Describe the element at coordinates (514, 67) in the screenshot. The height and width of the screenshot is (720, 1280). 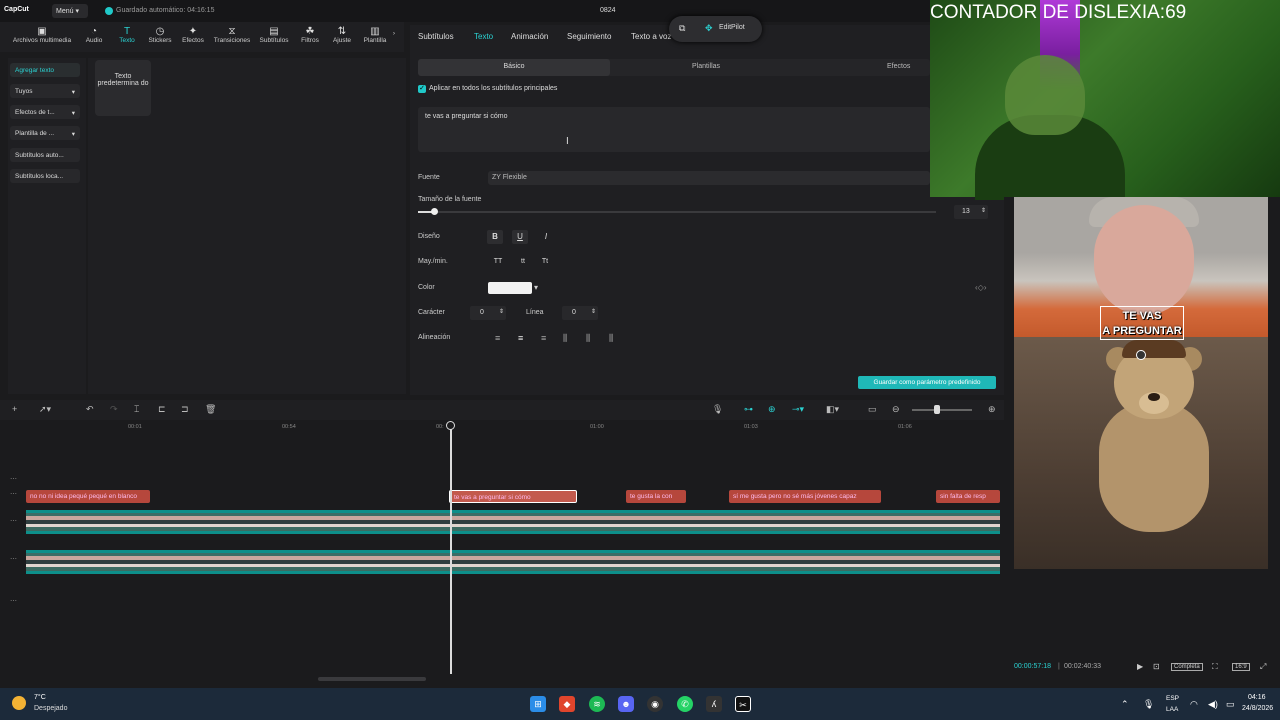
I see `subtab-basic: Básico` at that location.